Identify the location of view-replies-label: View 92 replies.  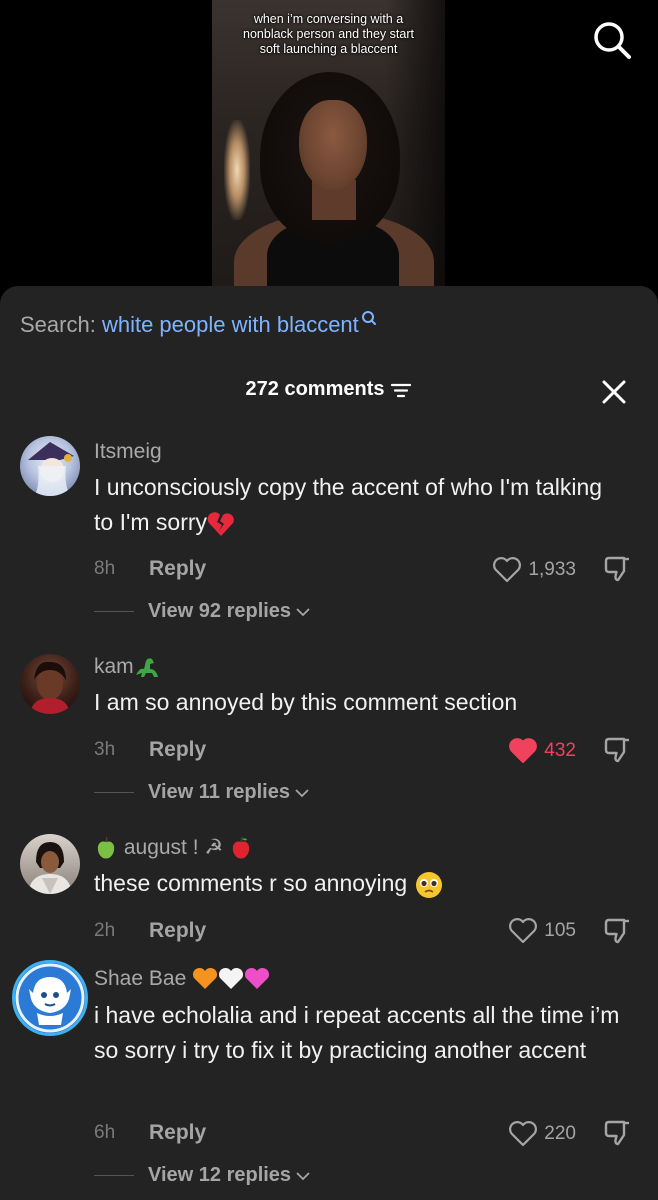
(220, 611).